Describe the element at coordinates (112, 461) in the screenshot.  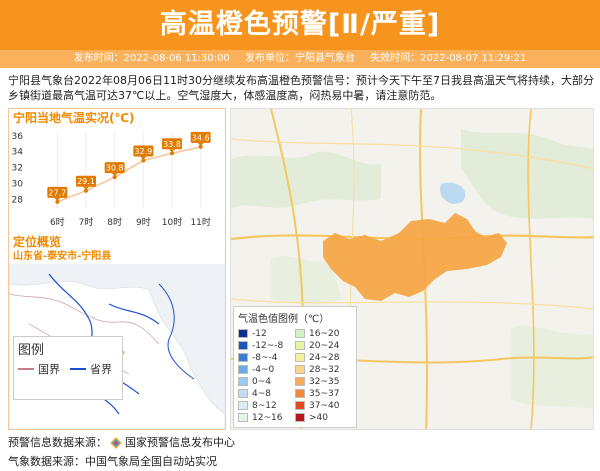
I see `weather-source: 气象数据来源：中国气象局全国自动站实况` at that location.